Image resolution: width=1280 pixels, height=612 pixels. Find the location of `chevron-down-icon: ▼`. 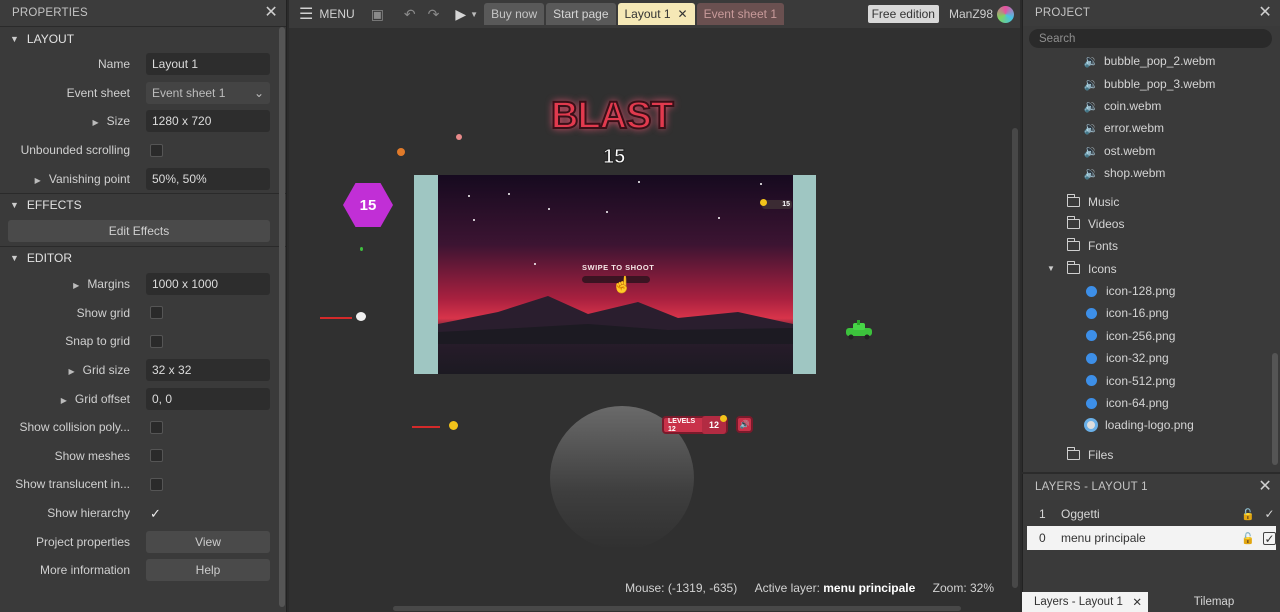

chevron-down-icon: ▼ is located at coordinates (474, 14).